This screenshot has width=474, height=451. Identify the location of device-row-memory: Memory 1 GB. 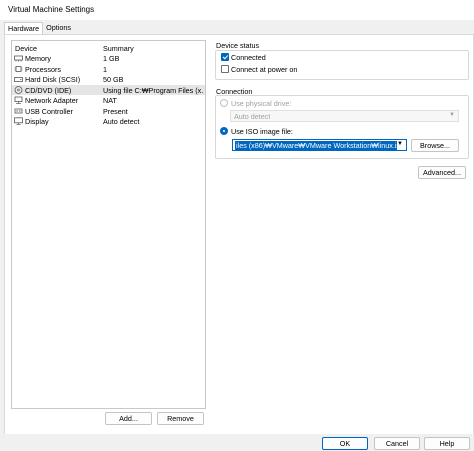
(108, 58).